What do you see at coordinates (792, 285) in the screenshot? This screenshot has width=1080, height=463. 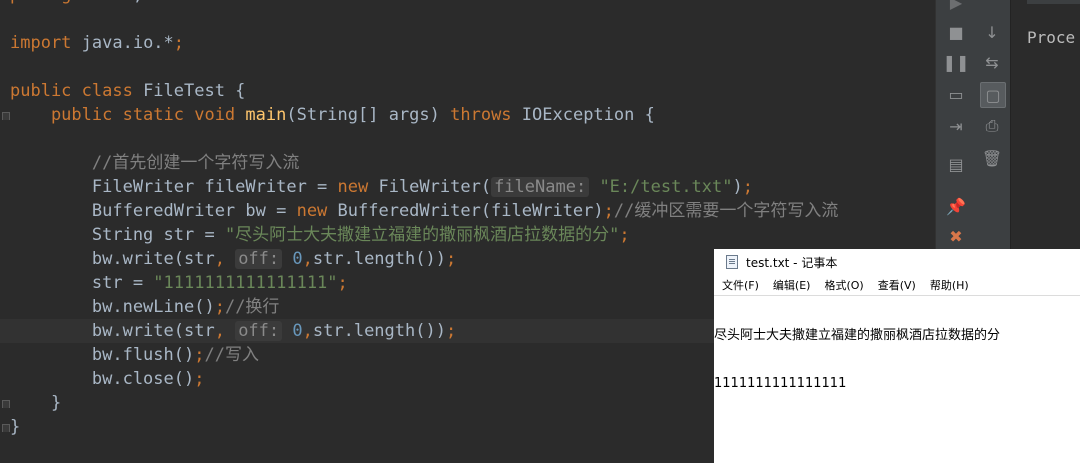 I see `menu-edit: 编辑(E)` at bounding box center [792, 285].